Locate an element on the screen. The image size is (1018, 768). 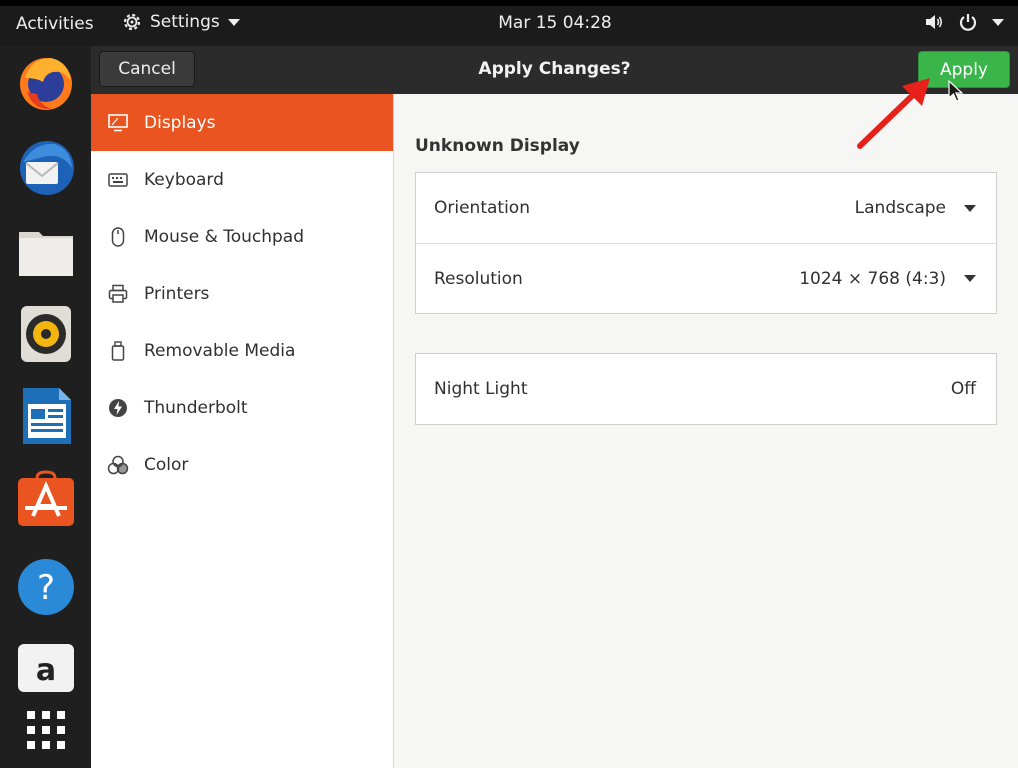
sidebar-item-mouse-touchpad: Mouse & Touchpad is located at coordinates (242, 236).